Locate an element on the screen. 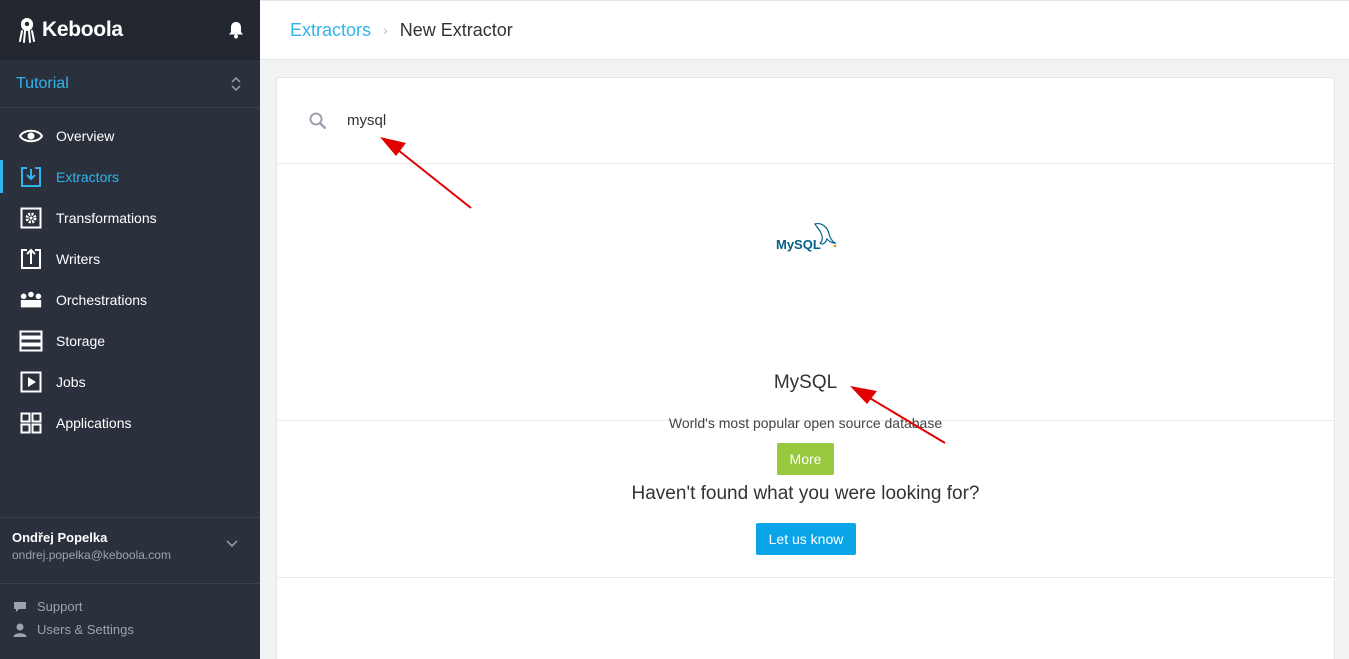 The height and width of the screenshot is (659, 1349). sidebar-item-extractors: Extractors is located at coordinates (130, 176).